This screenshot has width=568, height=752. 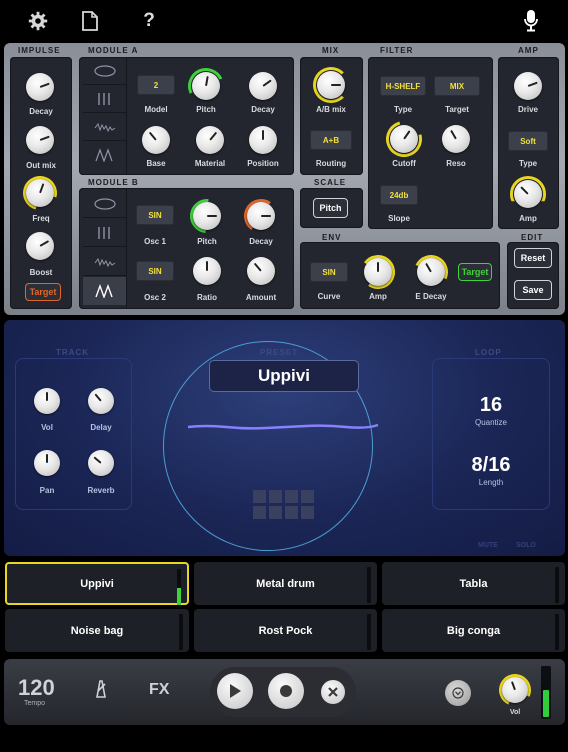 What do you see at coordinates (155, 271) in the screenshot?
I see `osc2-selector: SIN` at bounding box center [155, 271].